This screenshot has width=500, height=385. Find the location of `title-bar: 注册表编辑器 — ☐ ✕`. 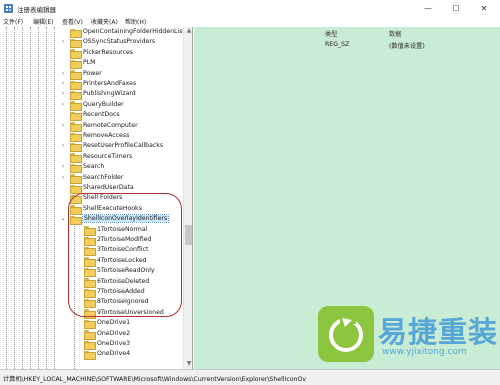

title-bar: 注册表编辑器 — ☐ ✕ is located at coordinates (250, 8).